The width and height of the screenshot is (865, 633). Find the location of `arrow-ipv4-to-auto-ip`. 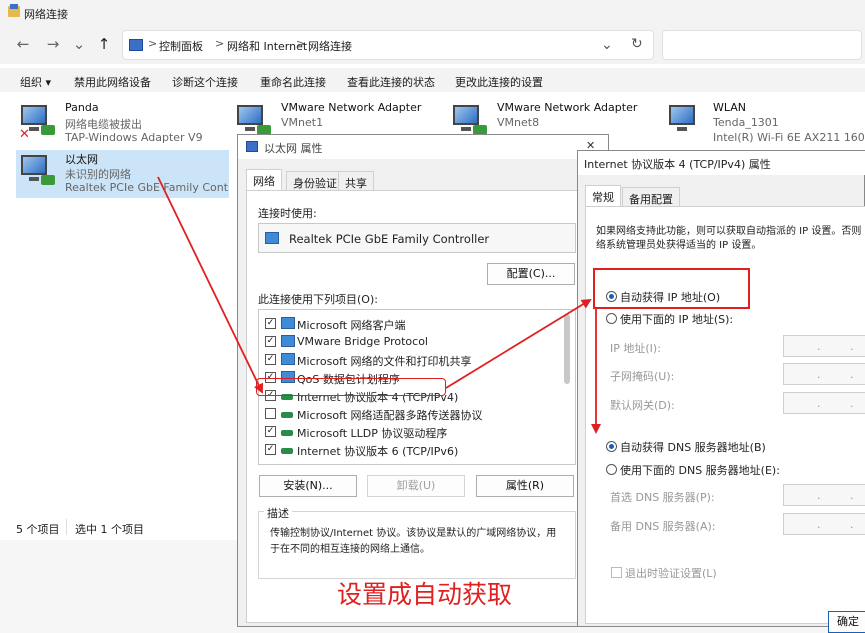

arrow-ipv4-to-auto-ip is located at coordinates (518, 343).